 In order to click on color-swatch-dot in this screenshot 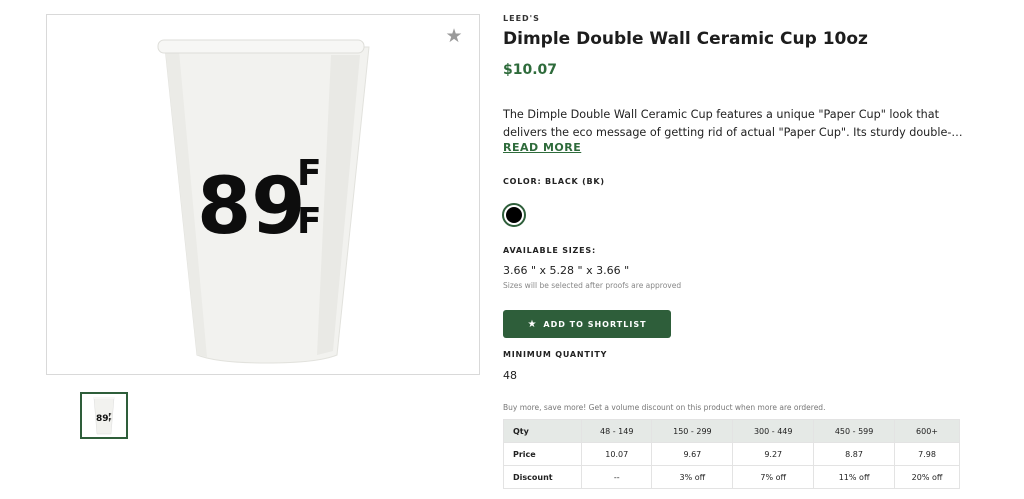, I will do `click(514, 215)`.